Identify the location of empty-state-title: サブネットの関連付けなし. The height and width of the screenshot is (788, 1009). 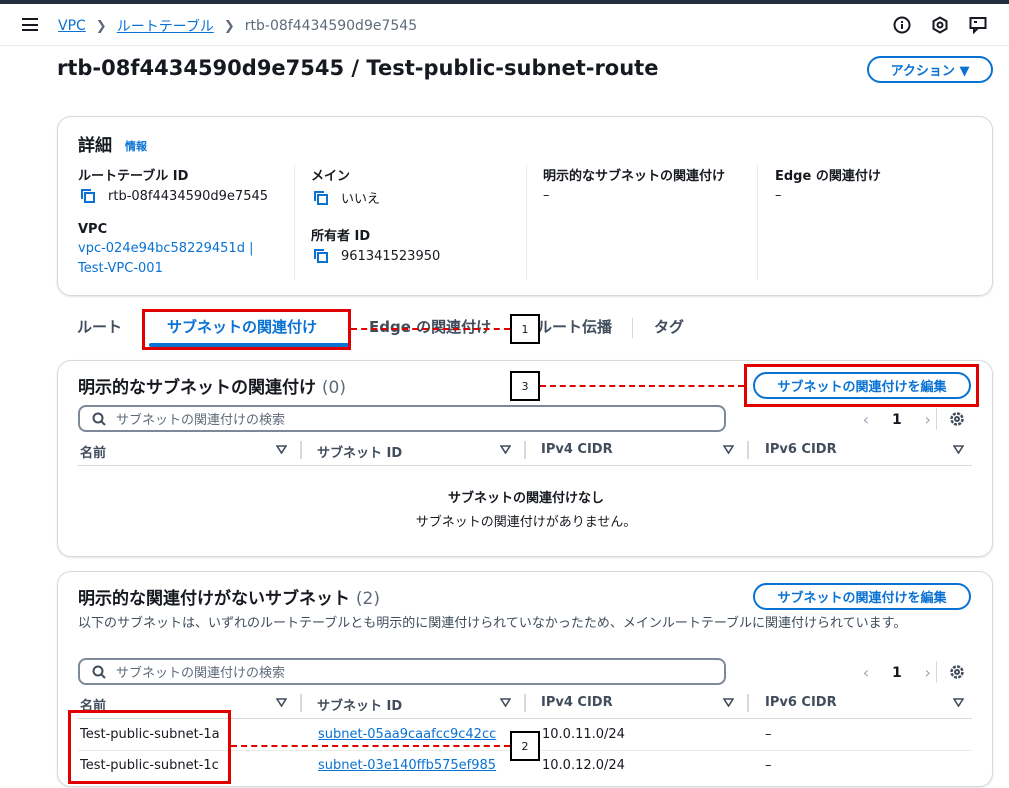
(525, 498).